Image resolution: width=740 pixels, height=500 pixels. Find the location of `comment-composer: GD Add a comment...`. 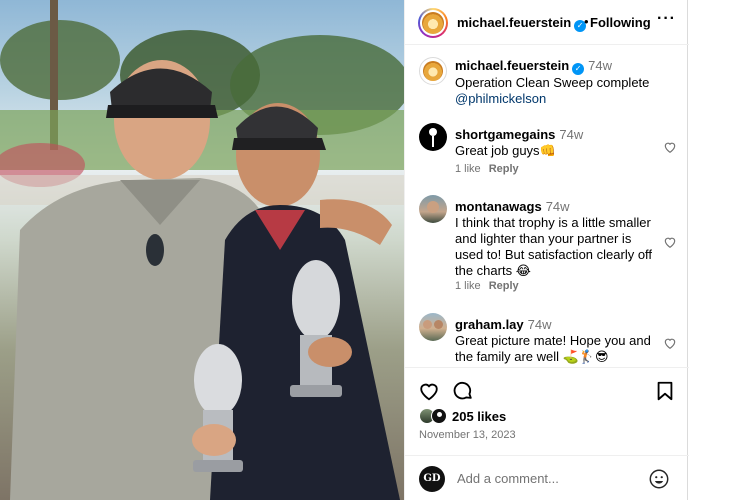

comment-composer: GD Add a comment... is located at coordinates (547, 477).